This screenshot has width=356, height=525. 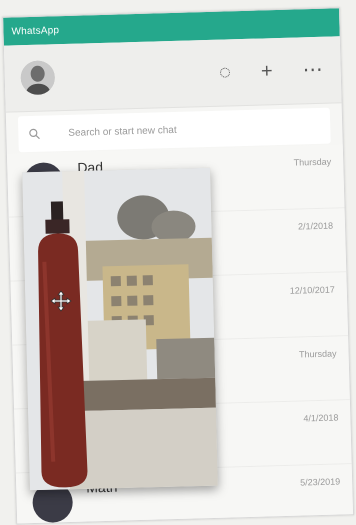 What do you see at coordinates (172, 74) in the screenshot?
I see `chat-list-header: ◌ + ⋯` at bounding box center [172, 74].